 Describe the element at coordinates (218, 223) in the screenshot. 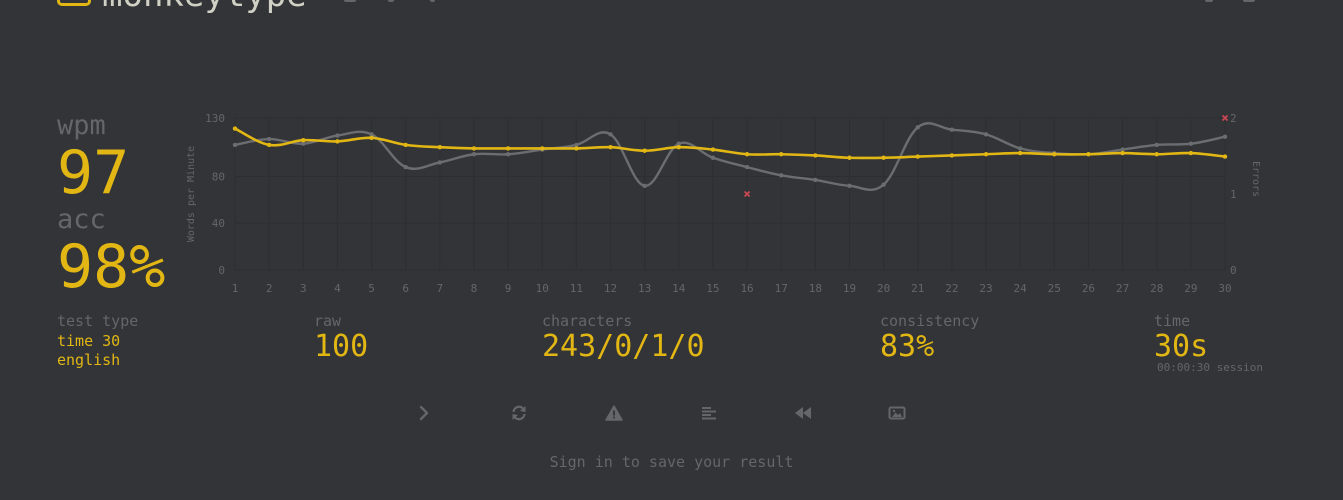

I see `y-tick-label: 40` at that location.